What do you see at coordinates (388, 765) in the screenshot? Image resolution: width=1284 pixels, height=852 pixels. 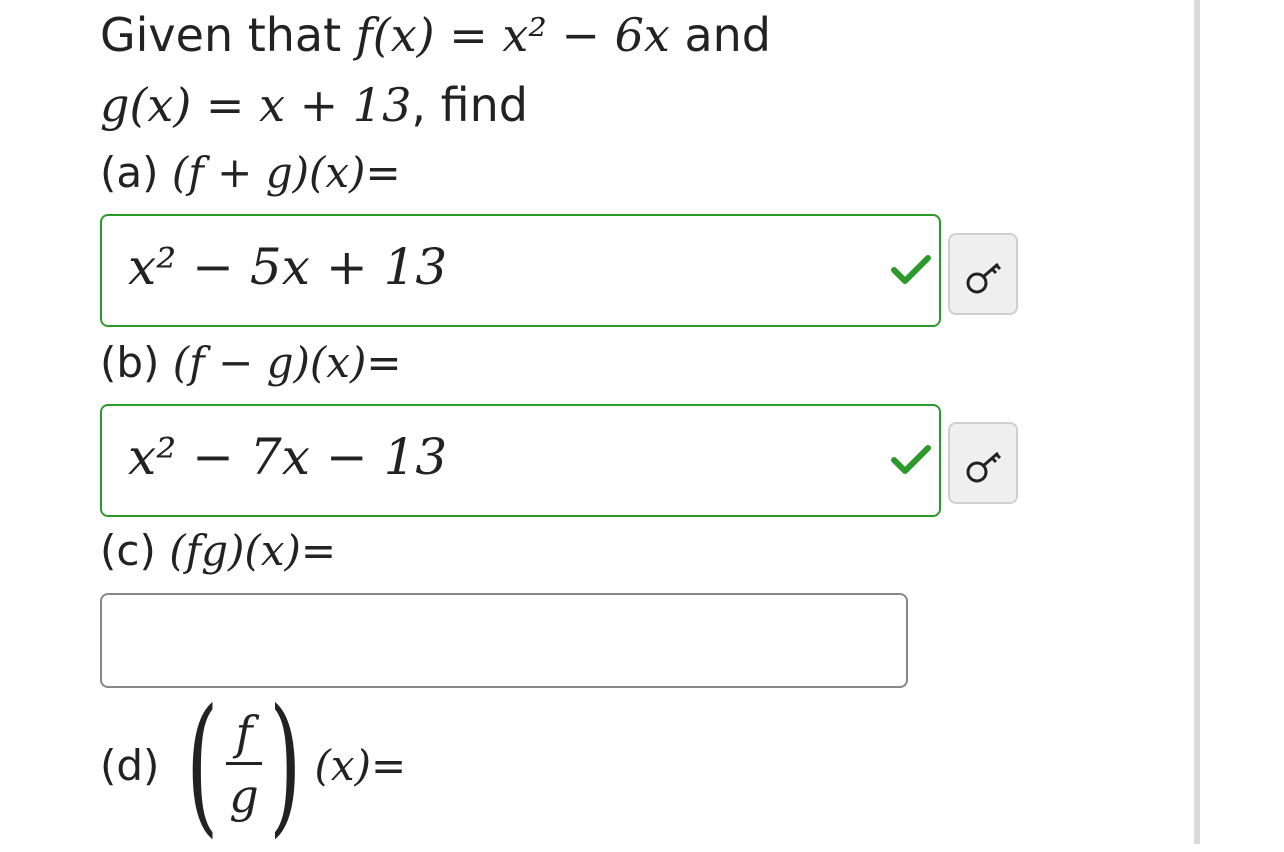 I see `part-d-equals: =` at bounding box center [388, 765].